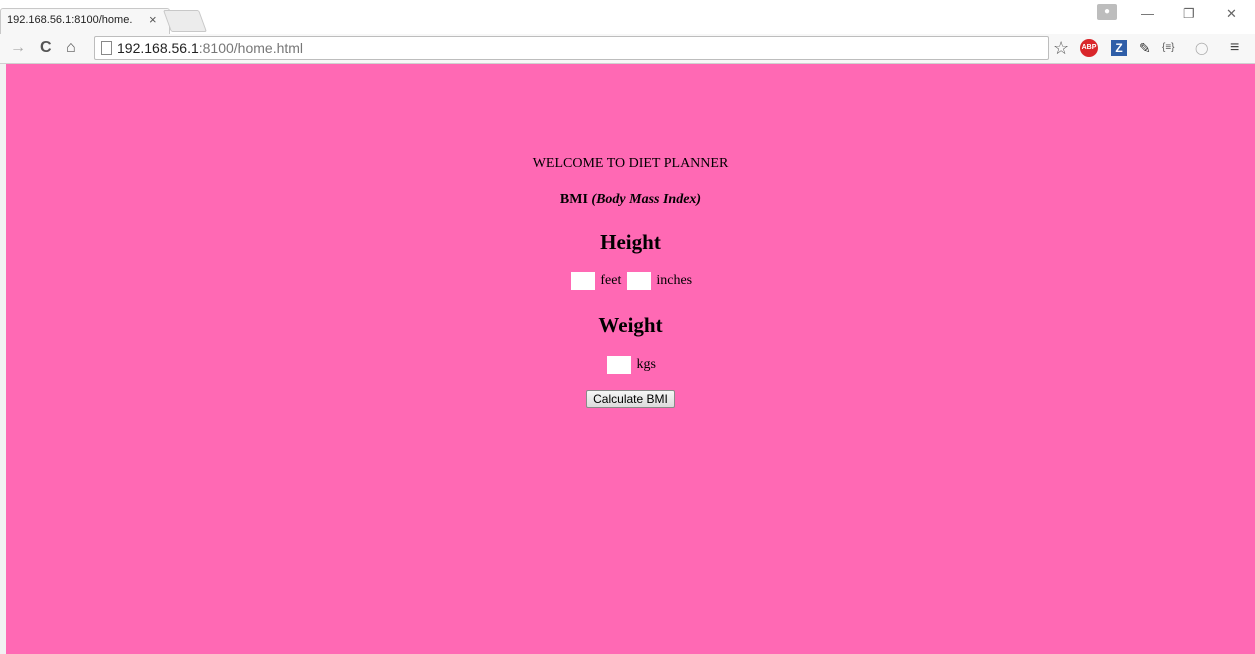 The height and width of the screenshot is (654, 1255). I want to click on height-heading: Height, so click(630, 242).